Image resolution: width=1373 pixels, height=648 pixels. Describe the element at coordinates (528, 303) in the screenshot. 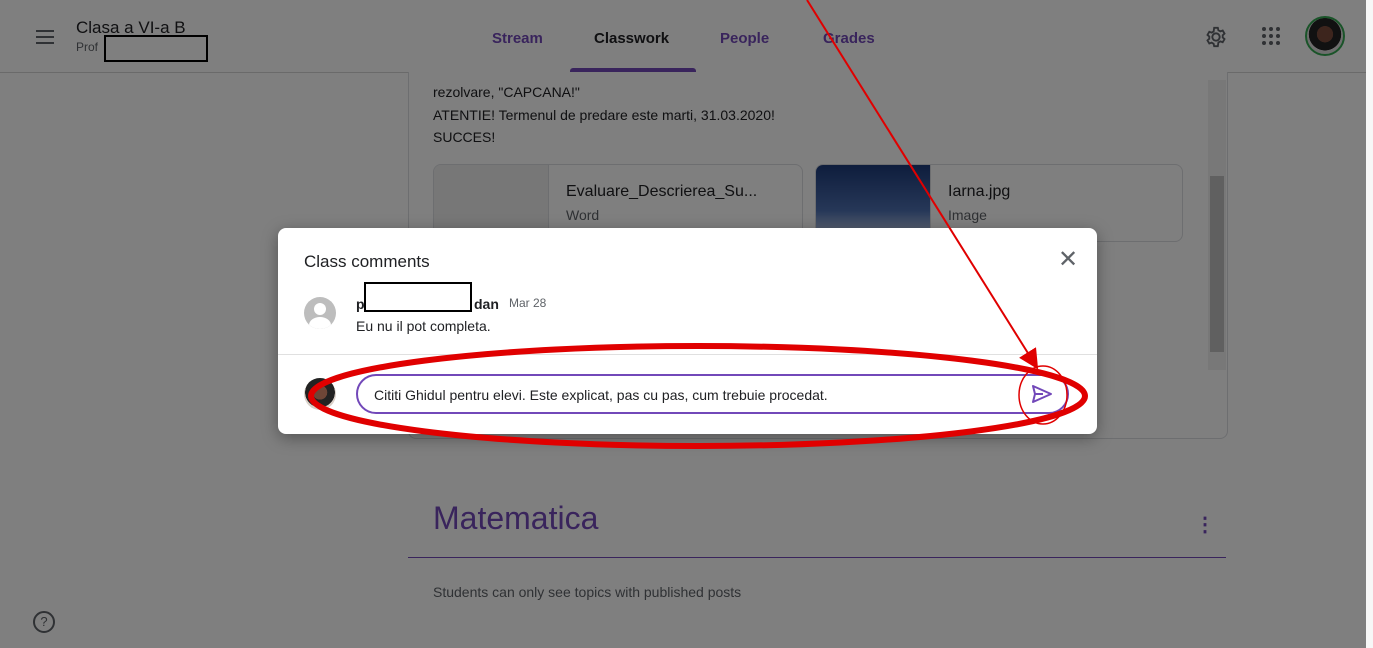

I see `comment-date: Mar 28` at that location.